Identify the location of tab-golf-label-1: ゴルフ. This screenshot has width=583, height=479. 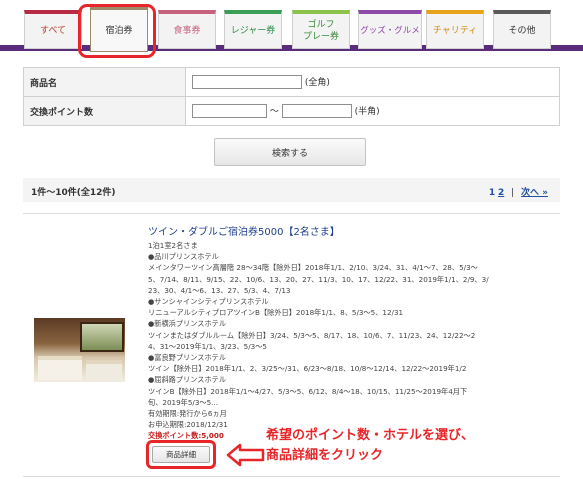
(321, 25).